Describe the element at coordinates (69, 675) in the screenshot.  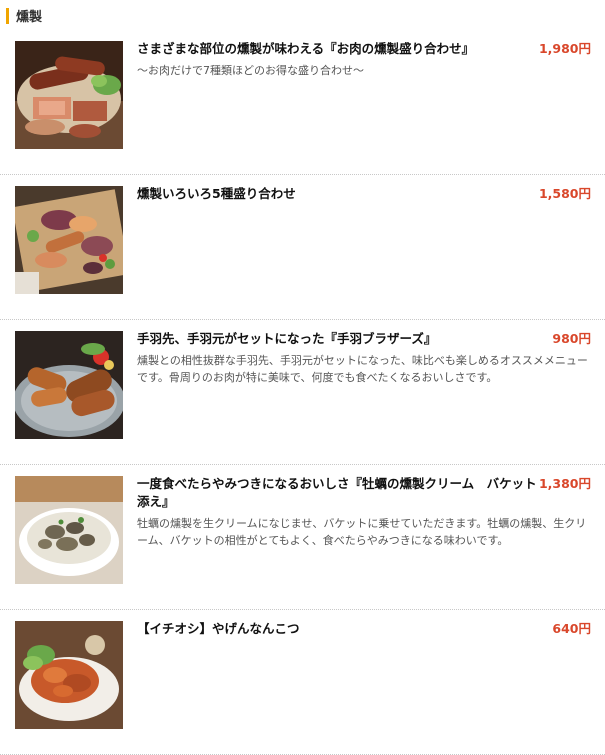
I see `cartilage-photo` at that location.